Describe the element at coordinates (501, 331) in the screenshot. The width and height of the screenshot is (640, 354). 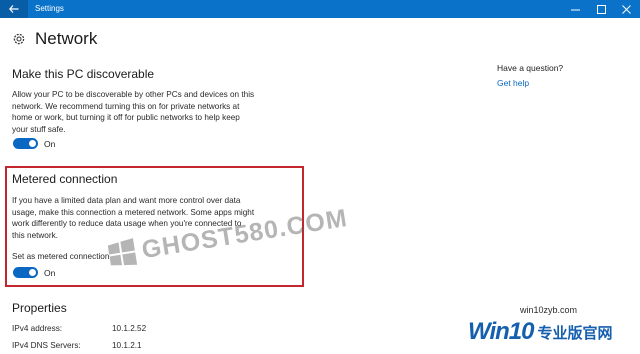
I see `brand-main-text: Win10` at that location.